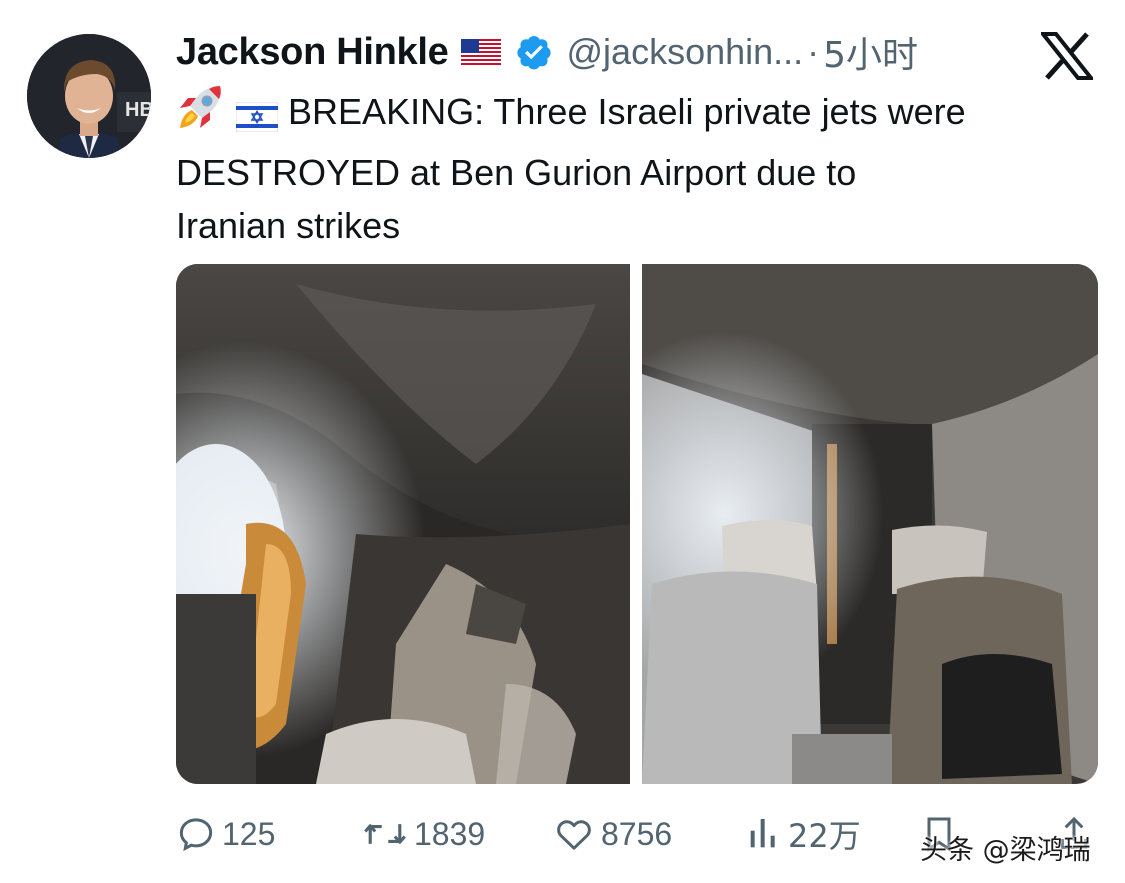 This screenshot has height=883, width=1125. I want to click on views-button: 22万, so click(803, 834).